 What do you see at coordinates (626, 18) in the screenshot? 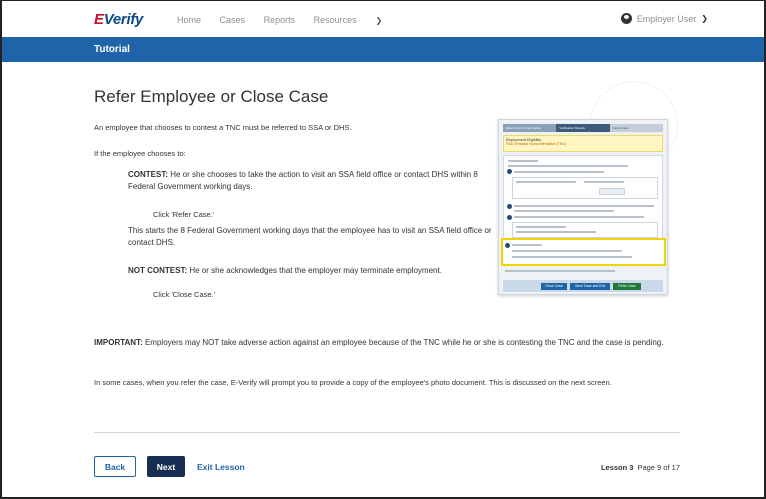
I see `user-icon` at bounding box center [626, 18].